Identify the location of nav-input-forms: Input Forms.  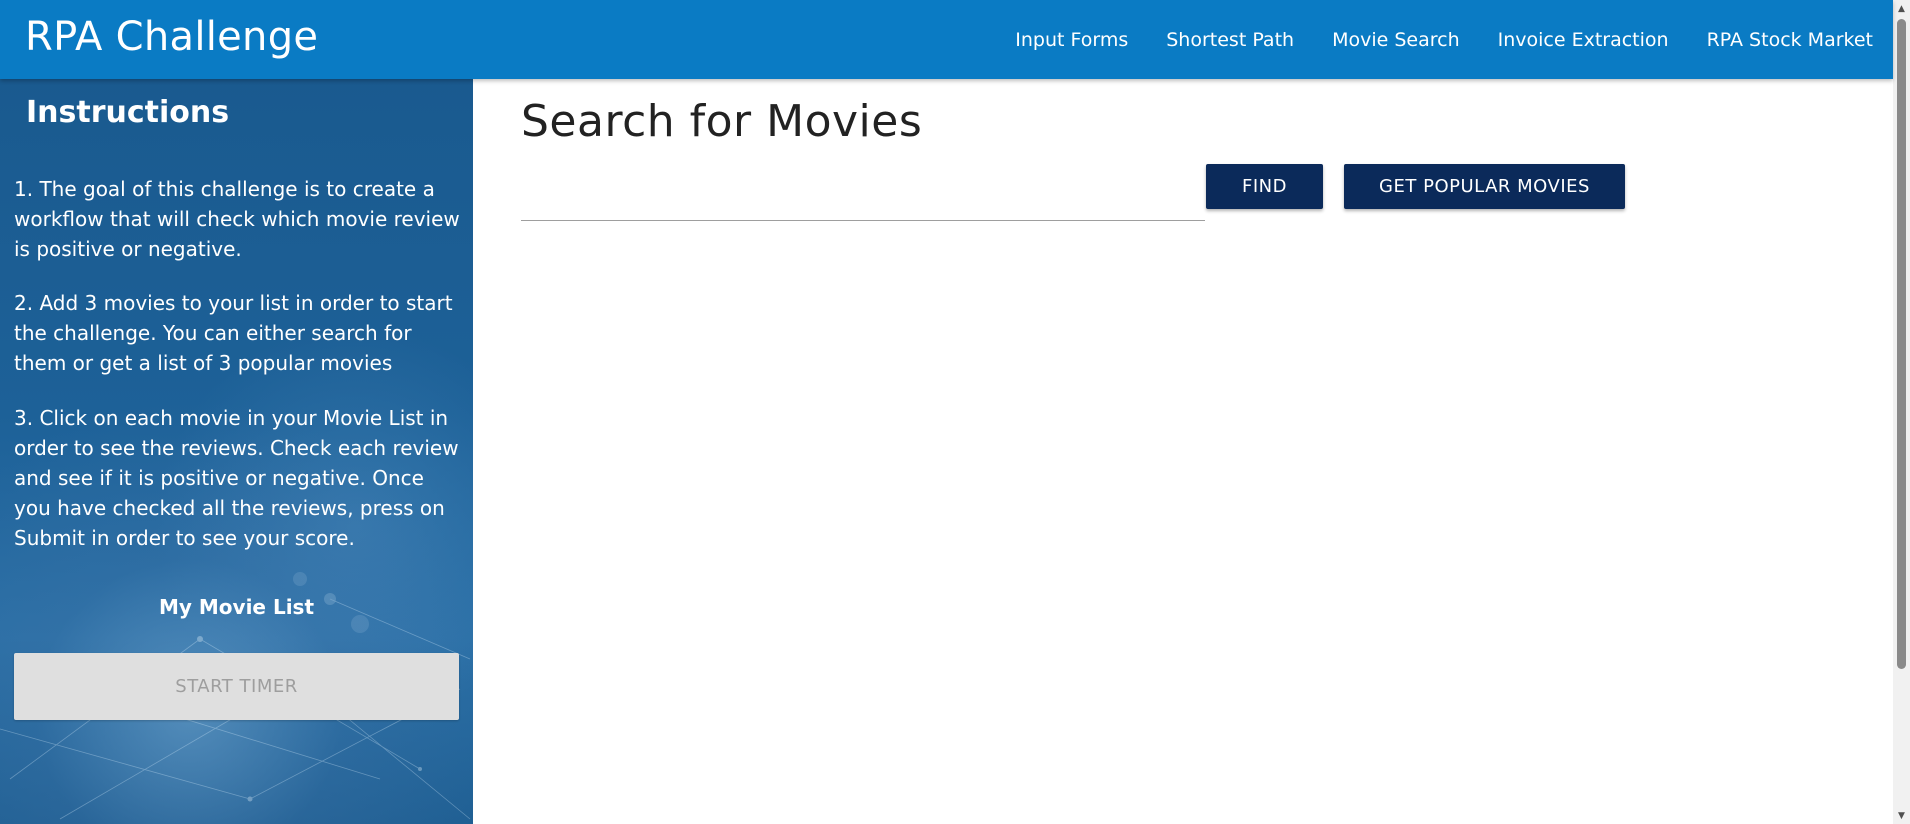
(1071, 40).